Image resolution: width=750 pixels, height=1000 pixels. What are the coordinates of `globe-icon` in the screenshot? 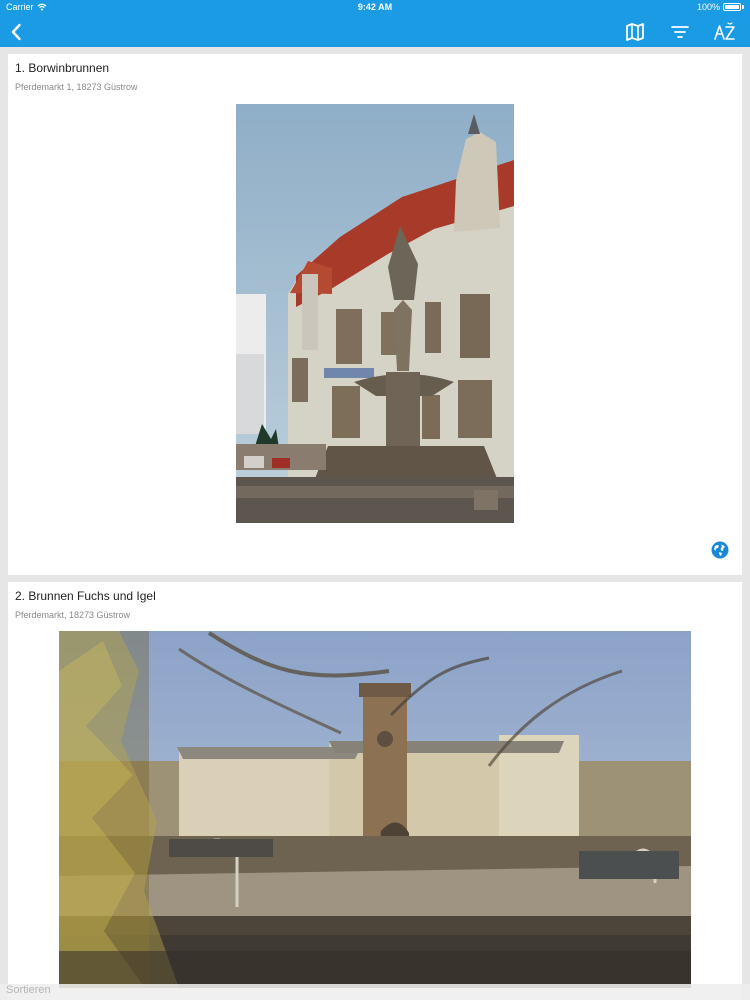 It's located at (720, 550).